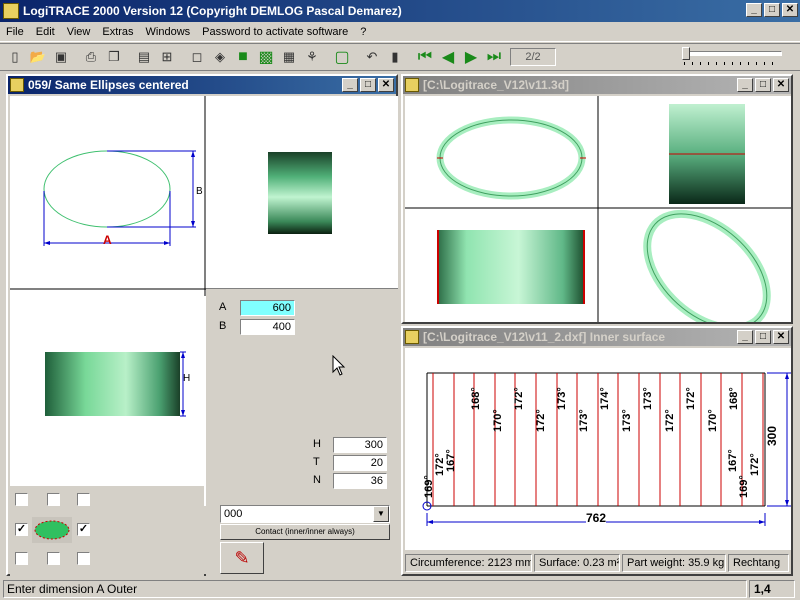 The image size is (800, 600). Describe the element at coordinates (243, 57) in the screenshot. I see `shaded-cube-icon: ■` at that location.